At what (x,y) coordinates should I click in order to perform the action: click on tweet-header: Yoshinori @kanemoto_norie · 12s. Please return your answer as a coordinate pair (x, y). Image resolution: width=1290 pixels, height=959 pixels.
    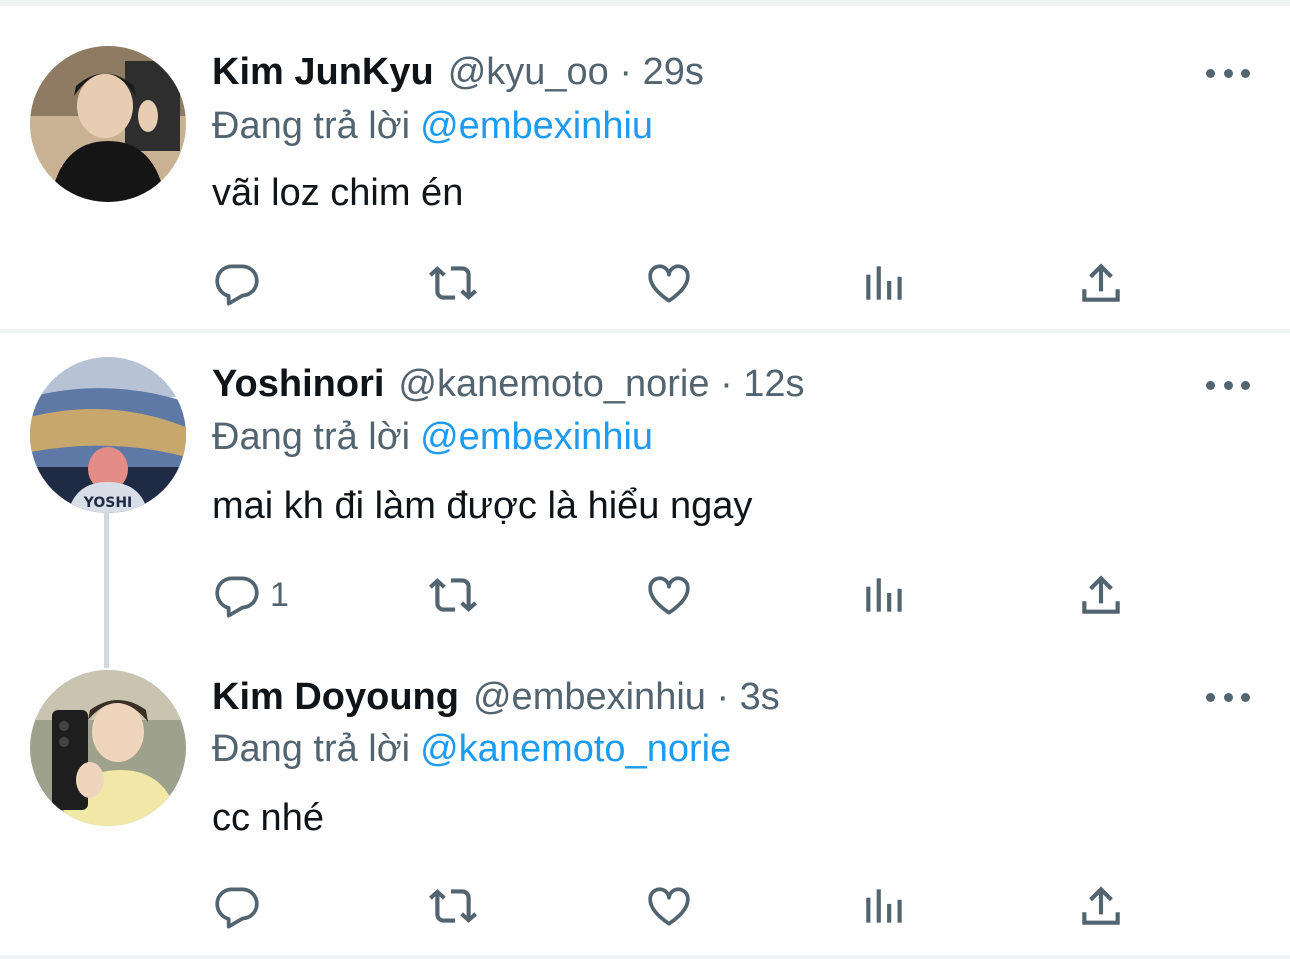
    Looking at the image, I should click on (508, 384).